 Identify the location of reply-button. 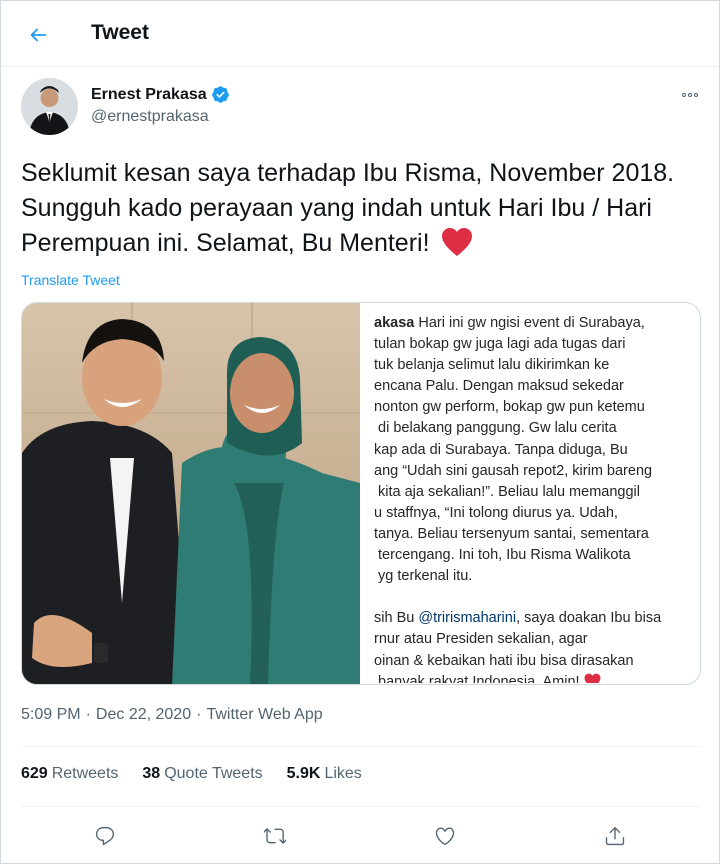
(105, 836).